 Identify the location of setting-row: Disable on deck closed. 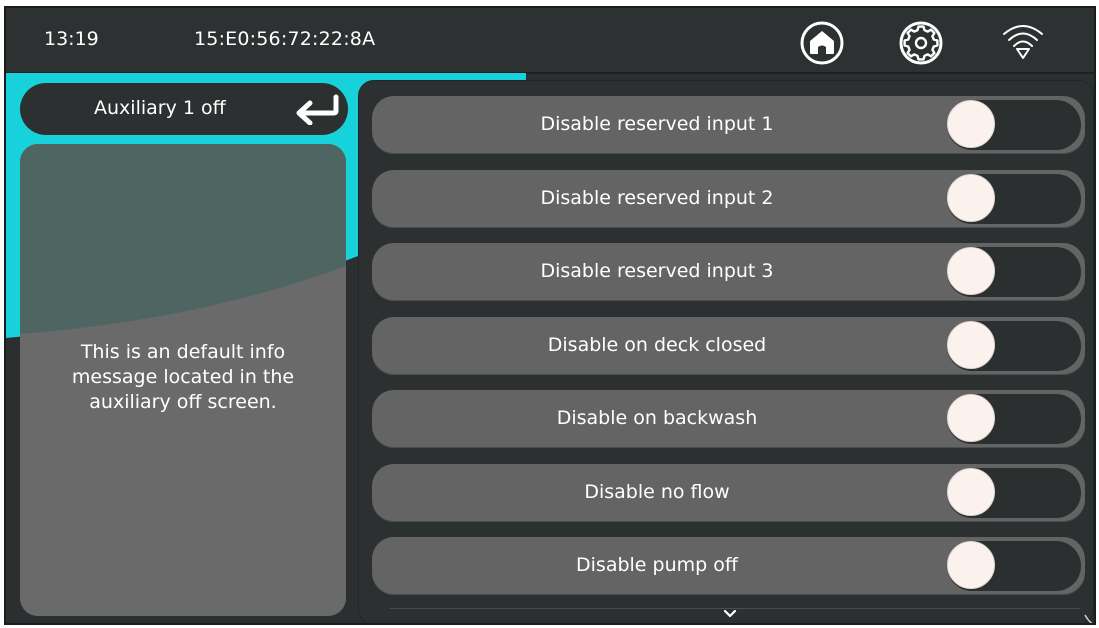
(728, 346).